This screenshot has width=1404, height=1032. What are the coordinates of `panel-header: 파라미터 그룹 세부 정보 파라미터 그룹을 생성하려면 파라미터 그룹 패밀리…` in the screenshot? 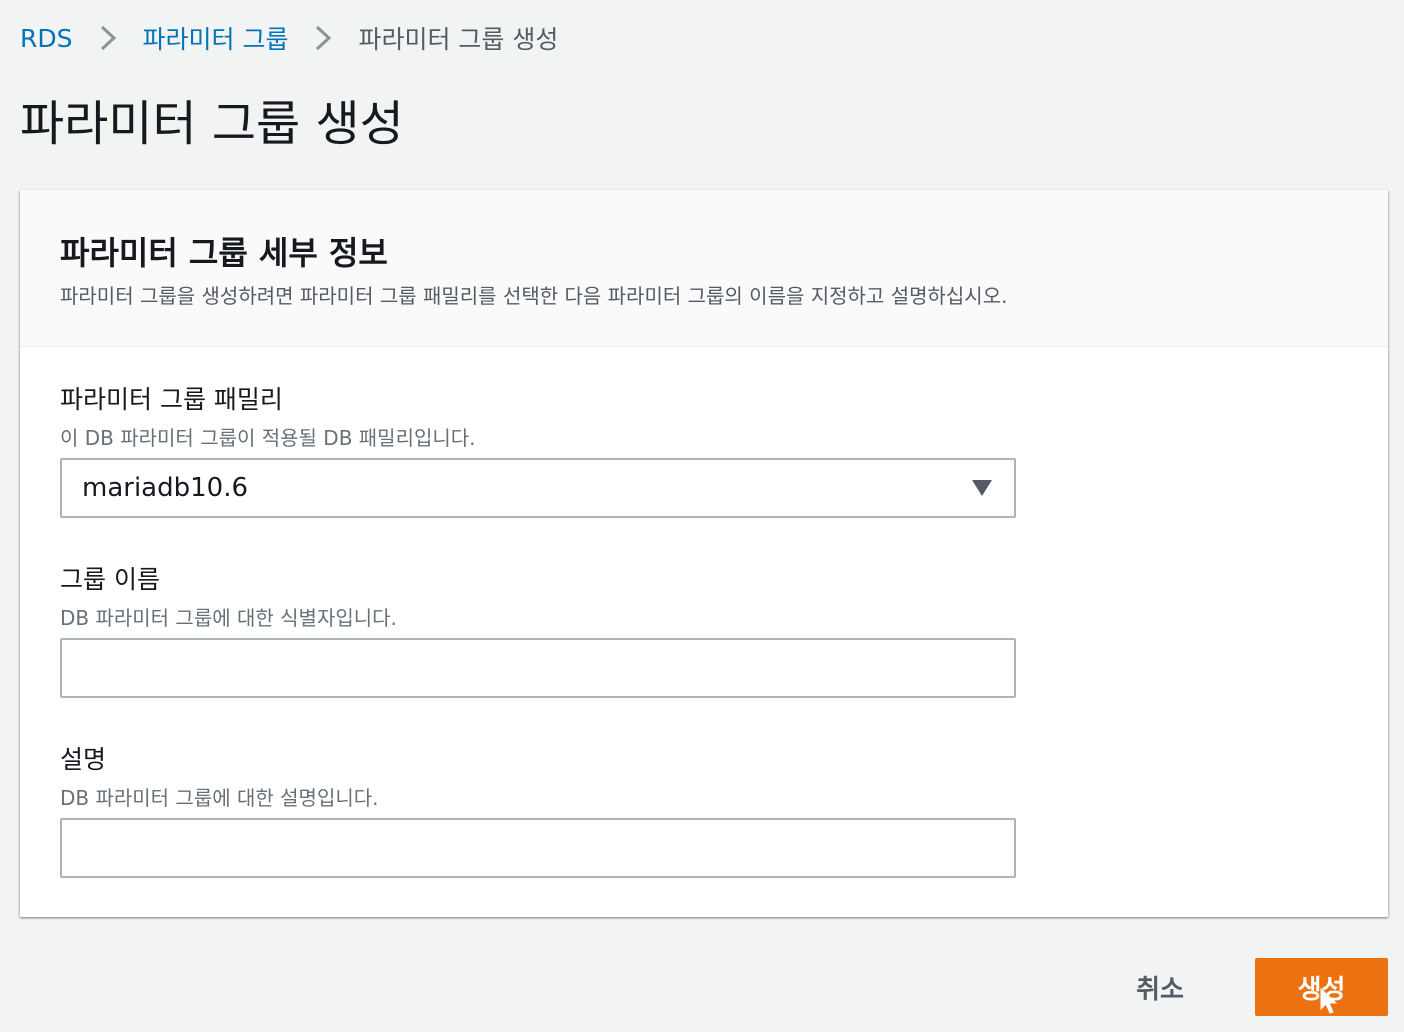 It's located at (704, 268).